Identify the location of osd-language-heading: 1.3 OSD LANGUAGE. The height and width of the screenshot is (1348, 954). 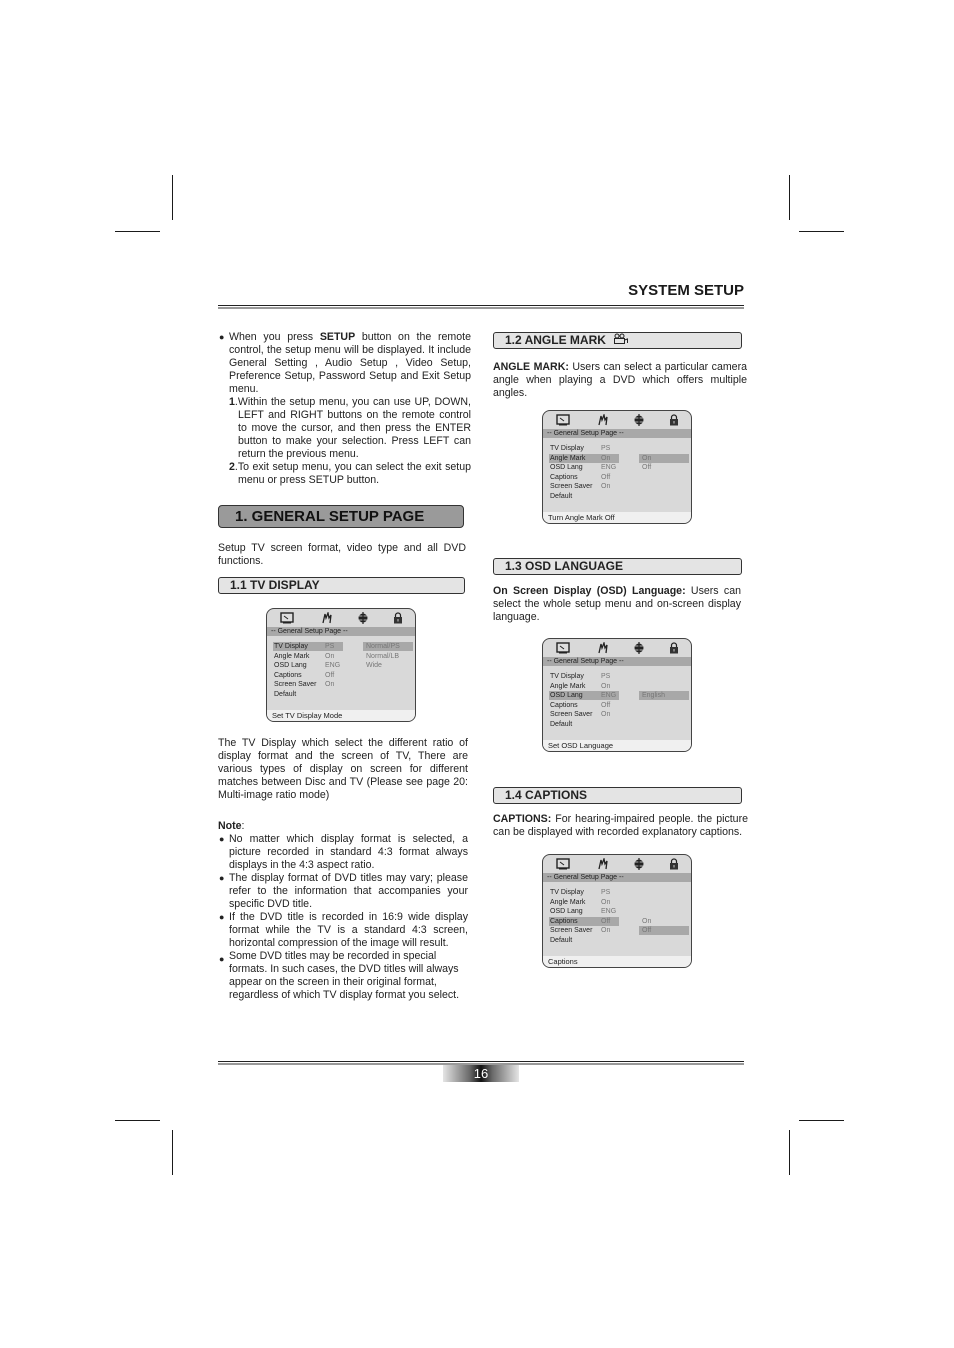
(617, 566).